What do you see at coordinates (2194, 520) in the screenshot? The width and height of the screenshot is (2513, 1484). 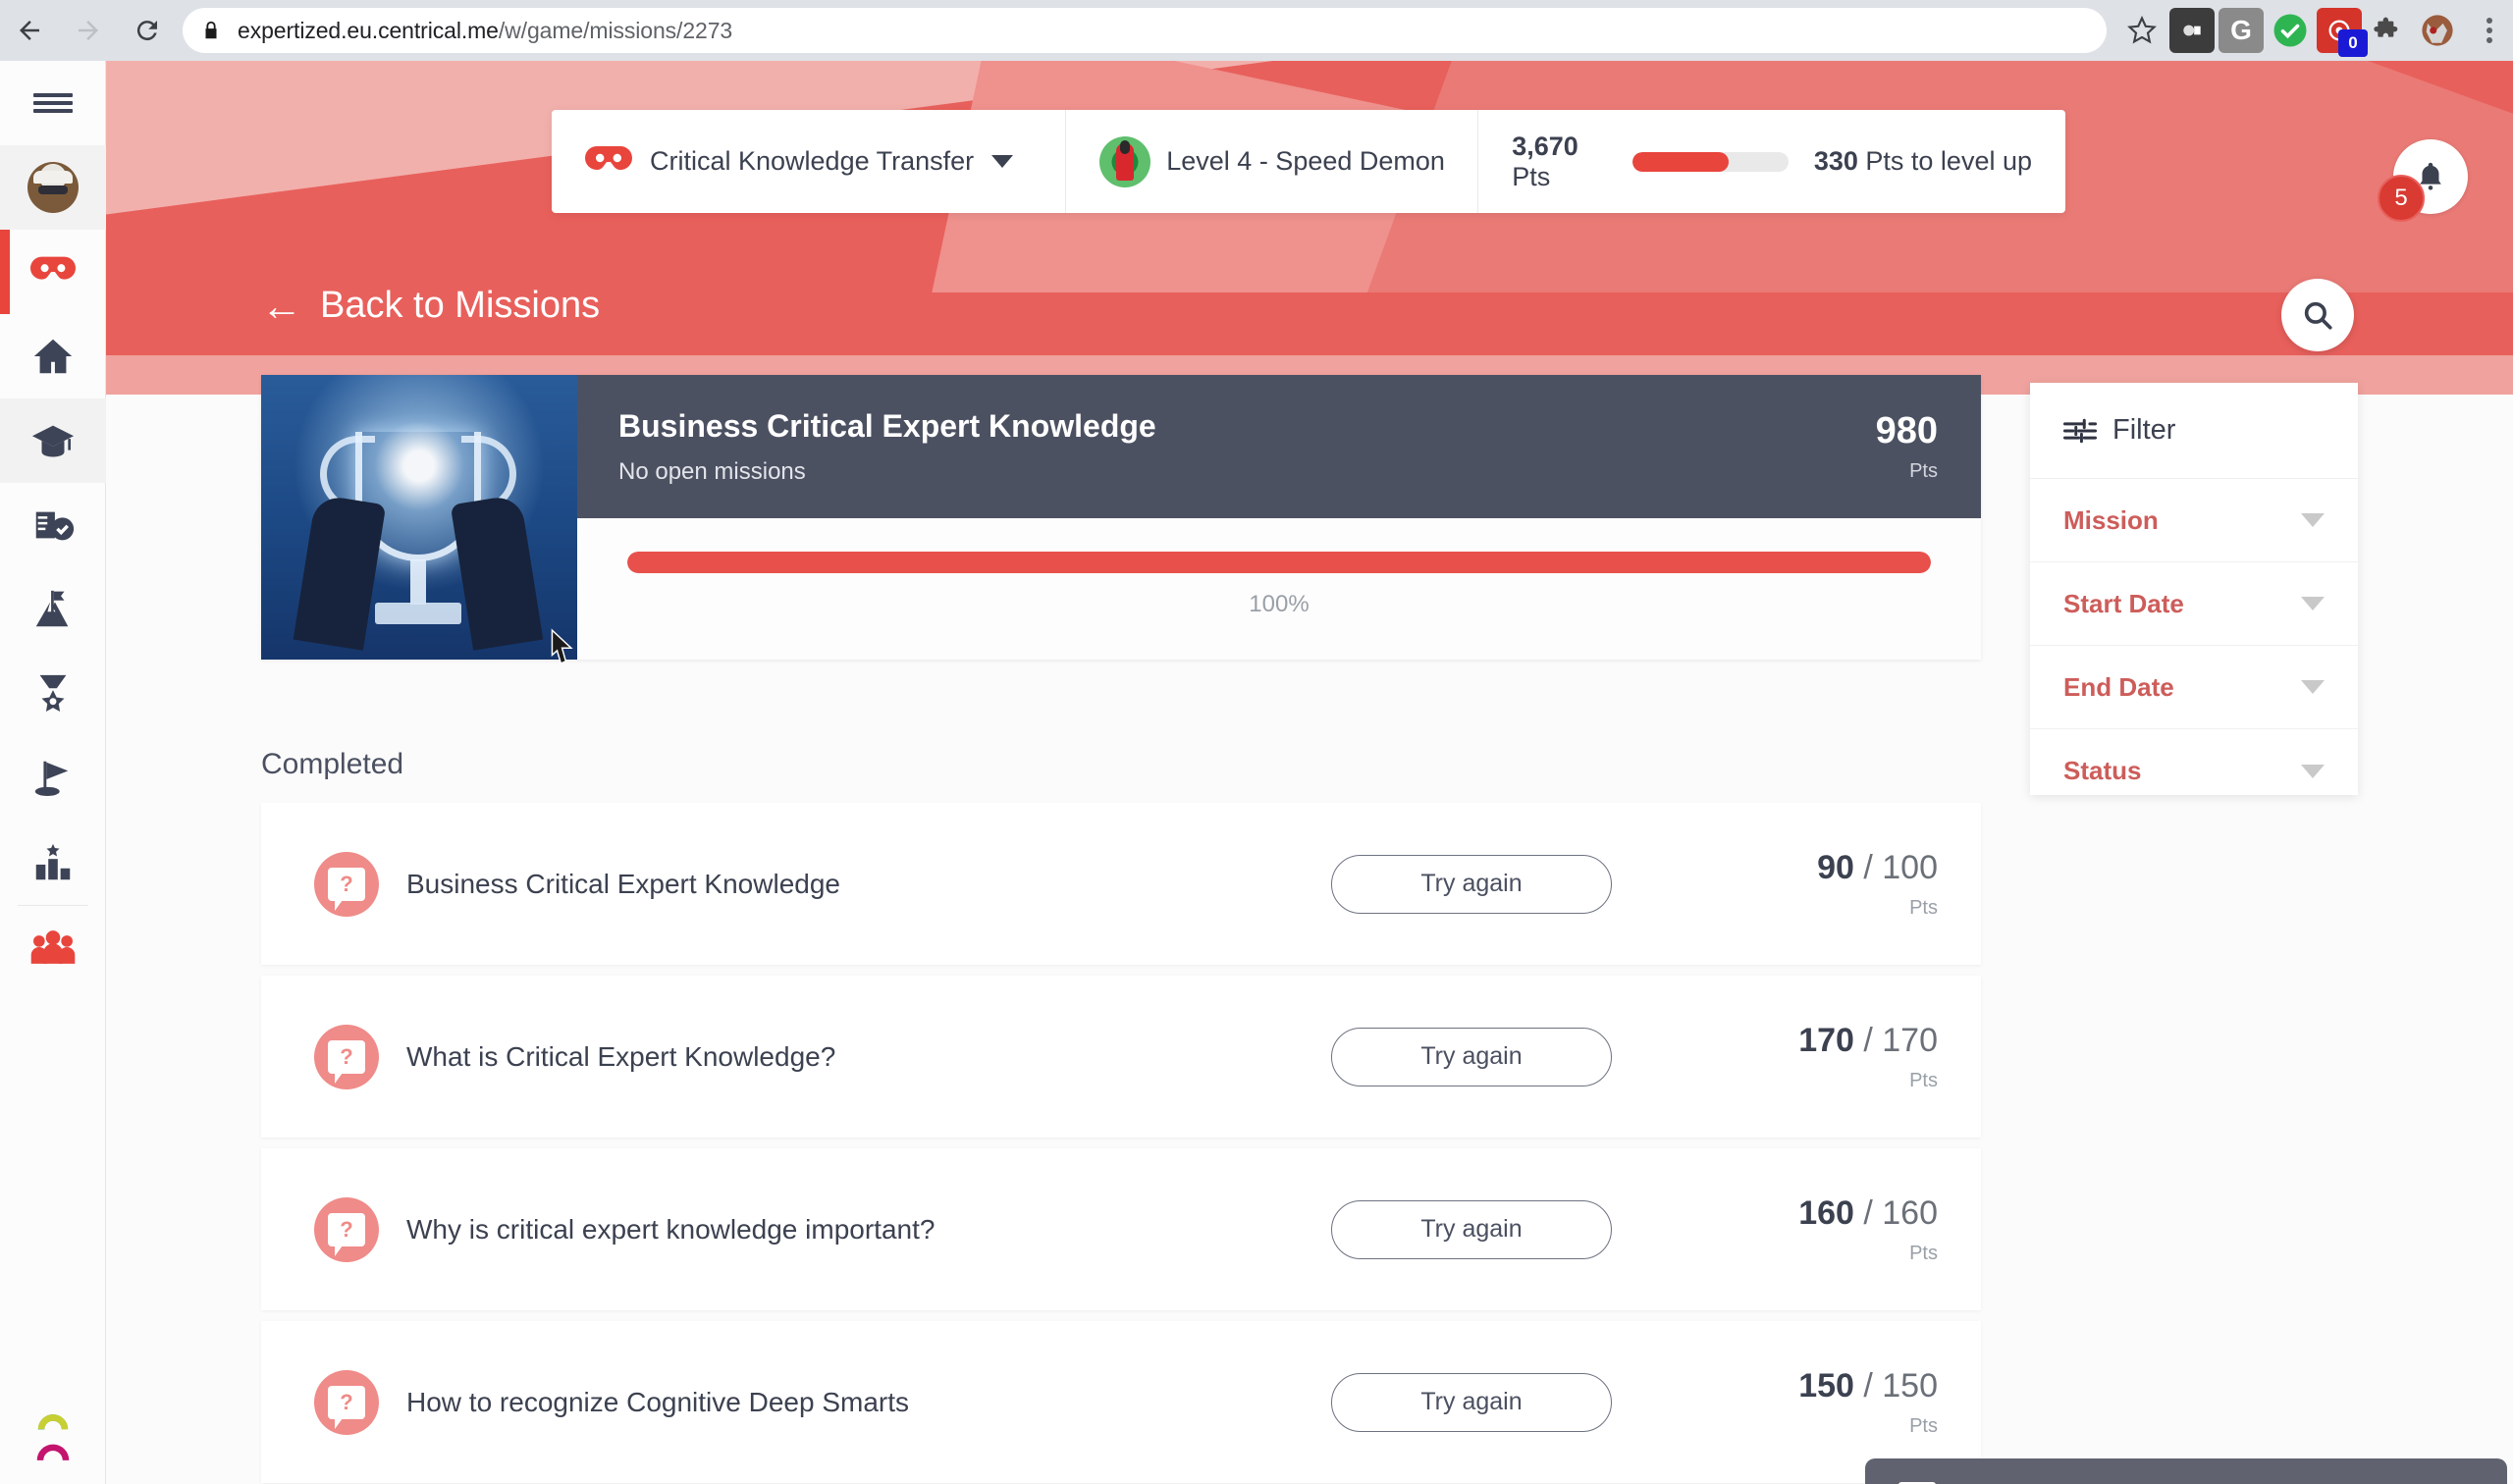 I see `filter-row-mission: Mission` at bounding box center [2194, 520].